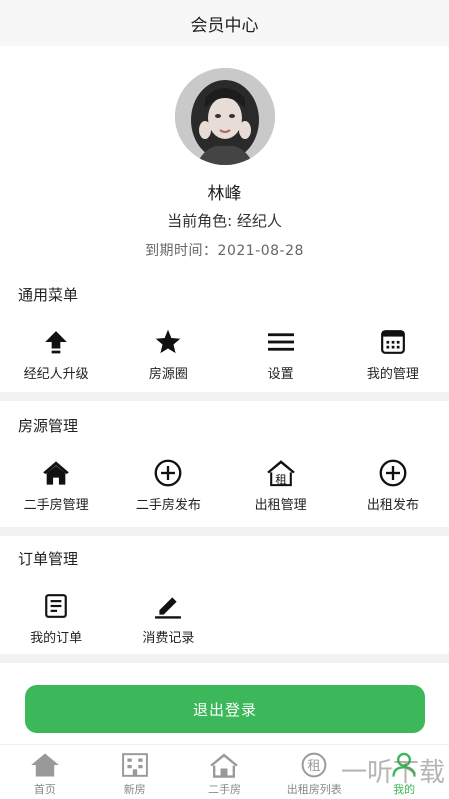 This screenshot has width=449, height=799. Describe the element at coordinates (314, 789) in the screenshot. I see `tab-label: 出租房列表` at that location.